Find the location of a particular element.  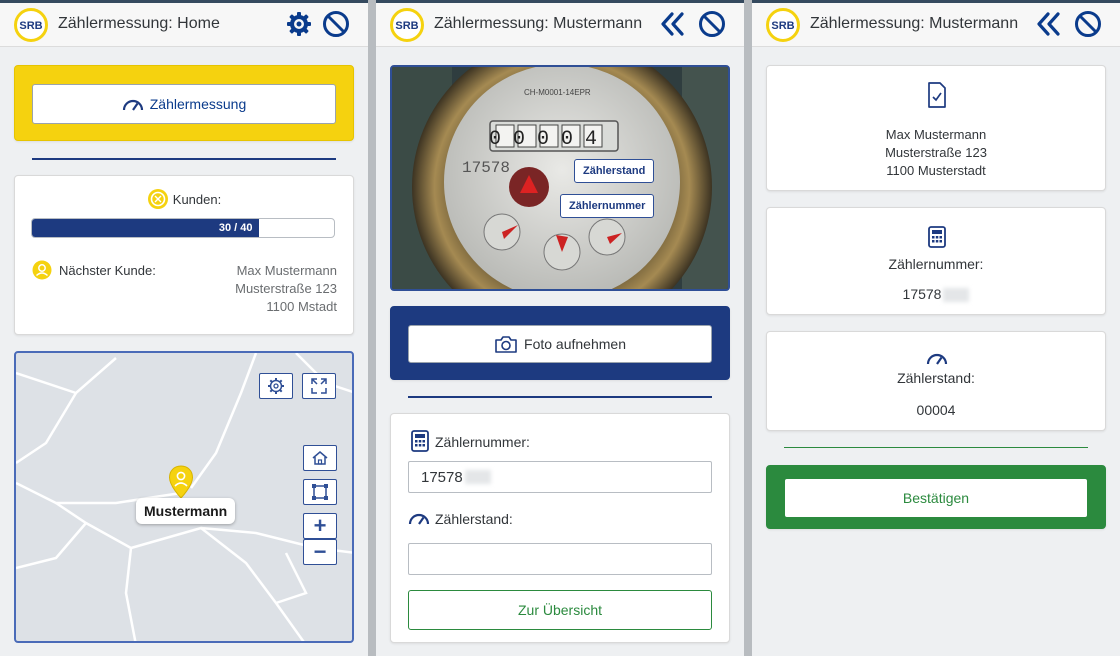

meter-reading-value: 00004 is located at coordinates (936, 410).